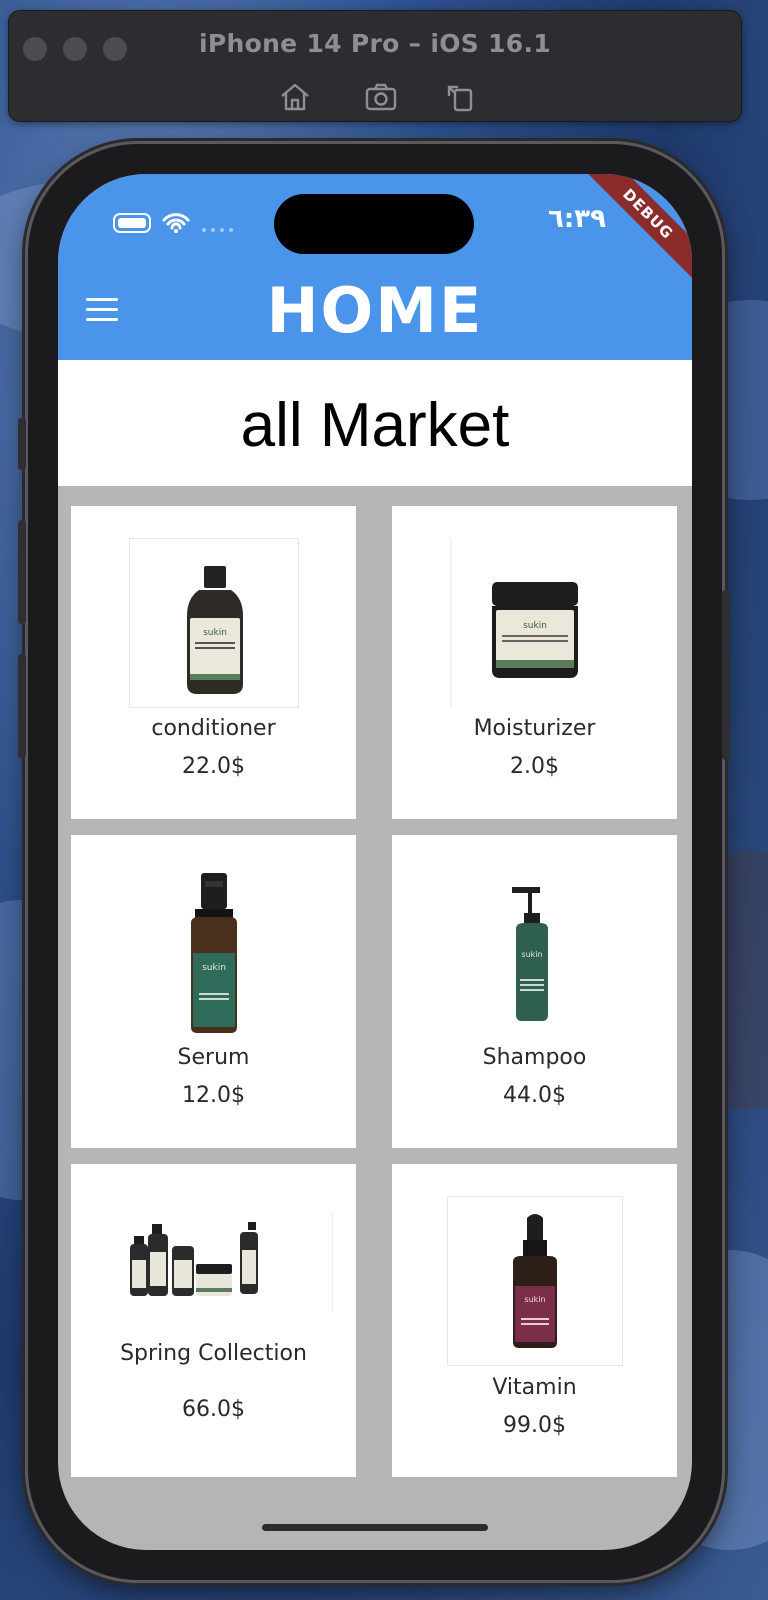 This screenshot has height=1600, width=768. I want to click on product-name: Shampoo, so click(534, 1057).